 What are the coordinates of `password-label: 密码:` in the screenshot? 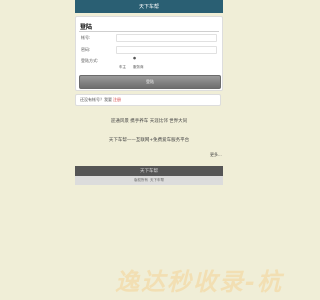 It's located at (86, 49).